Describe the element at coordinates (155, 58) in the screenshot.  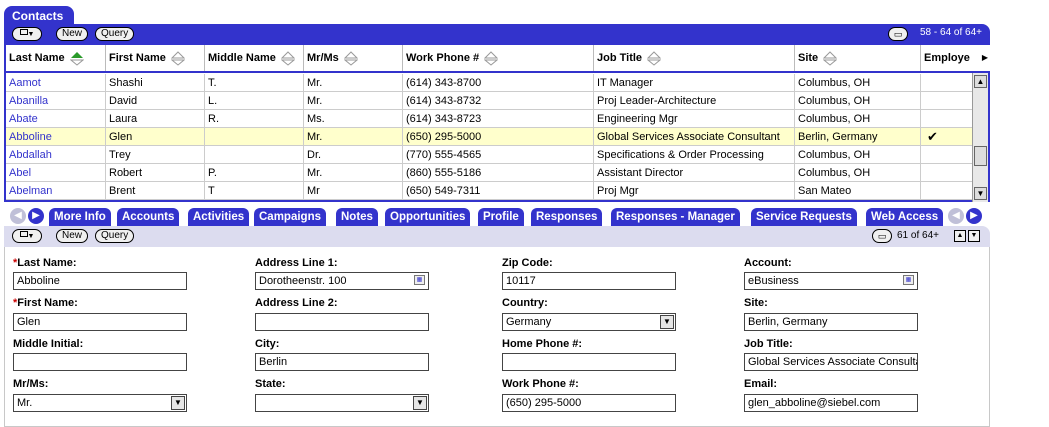
I see `col-first-name: First Name` at that location.